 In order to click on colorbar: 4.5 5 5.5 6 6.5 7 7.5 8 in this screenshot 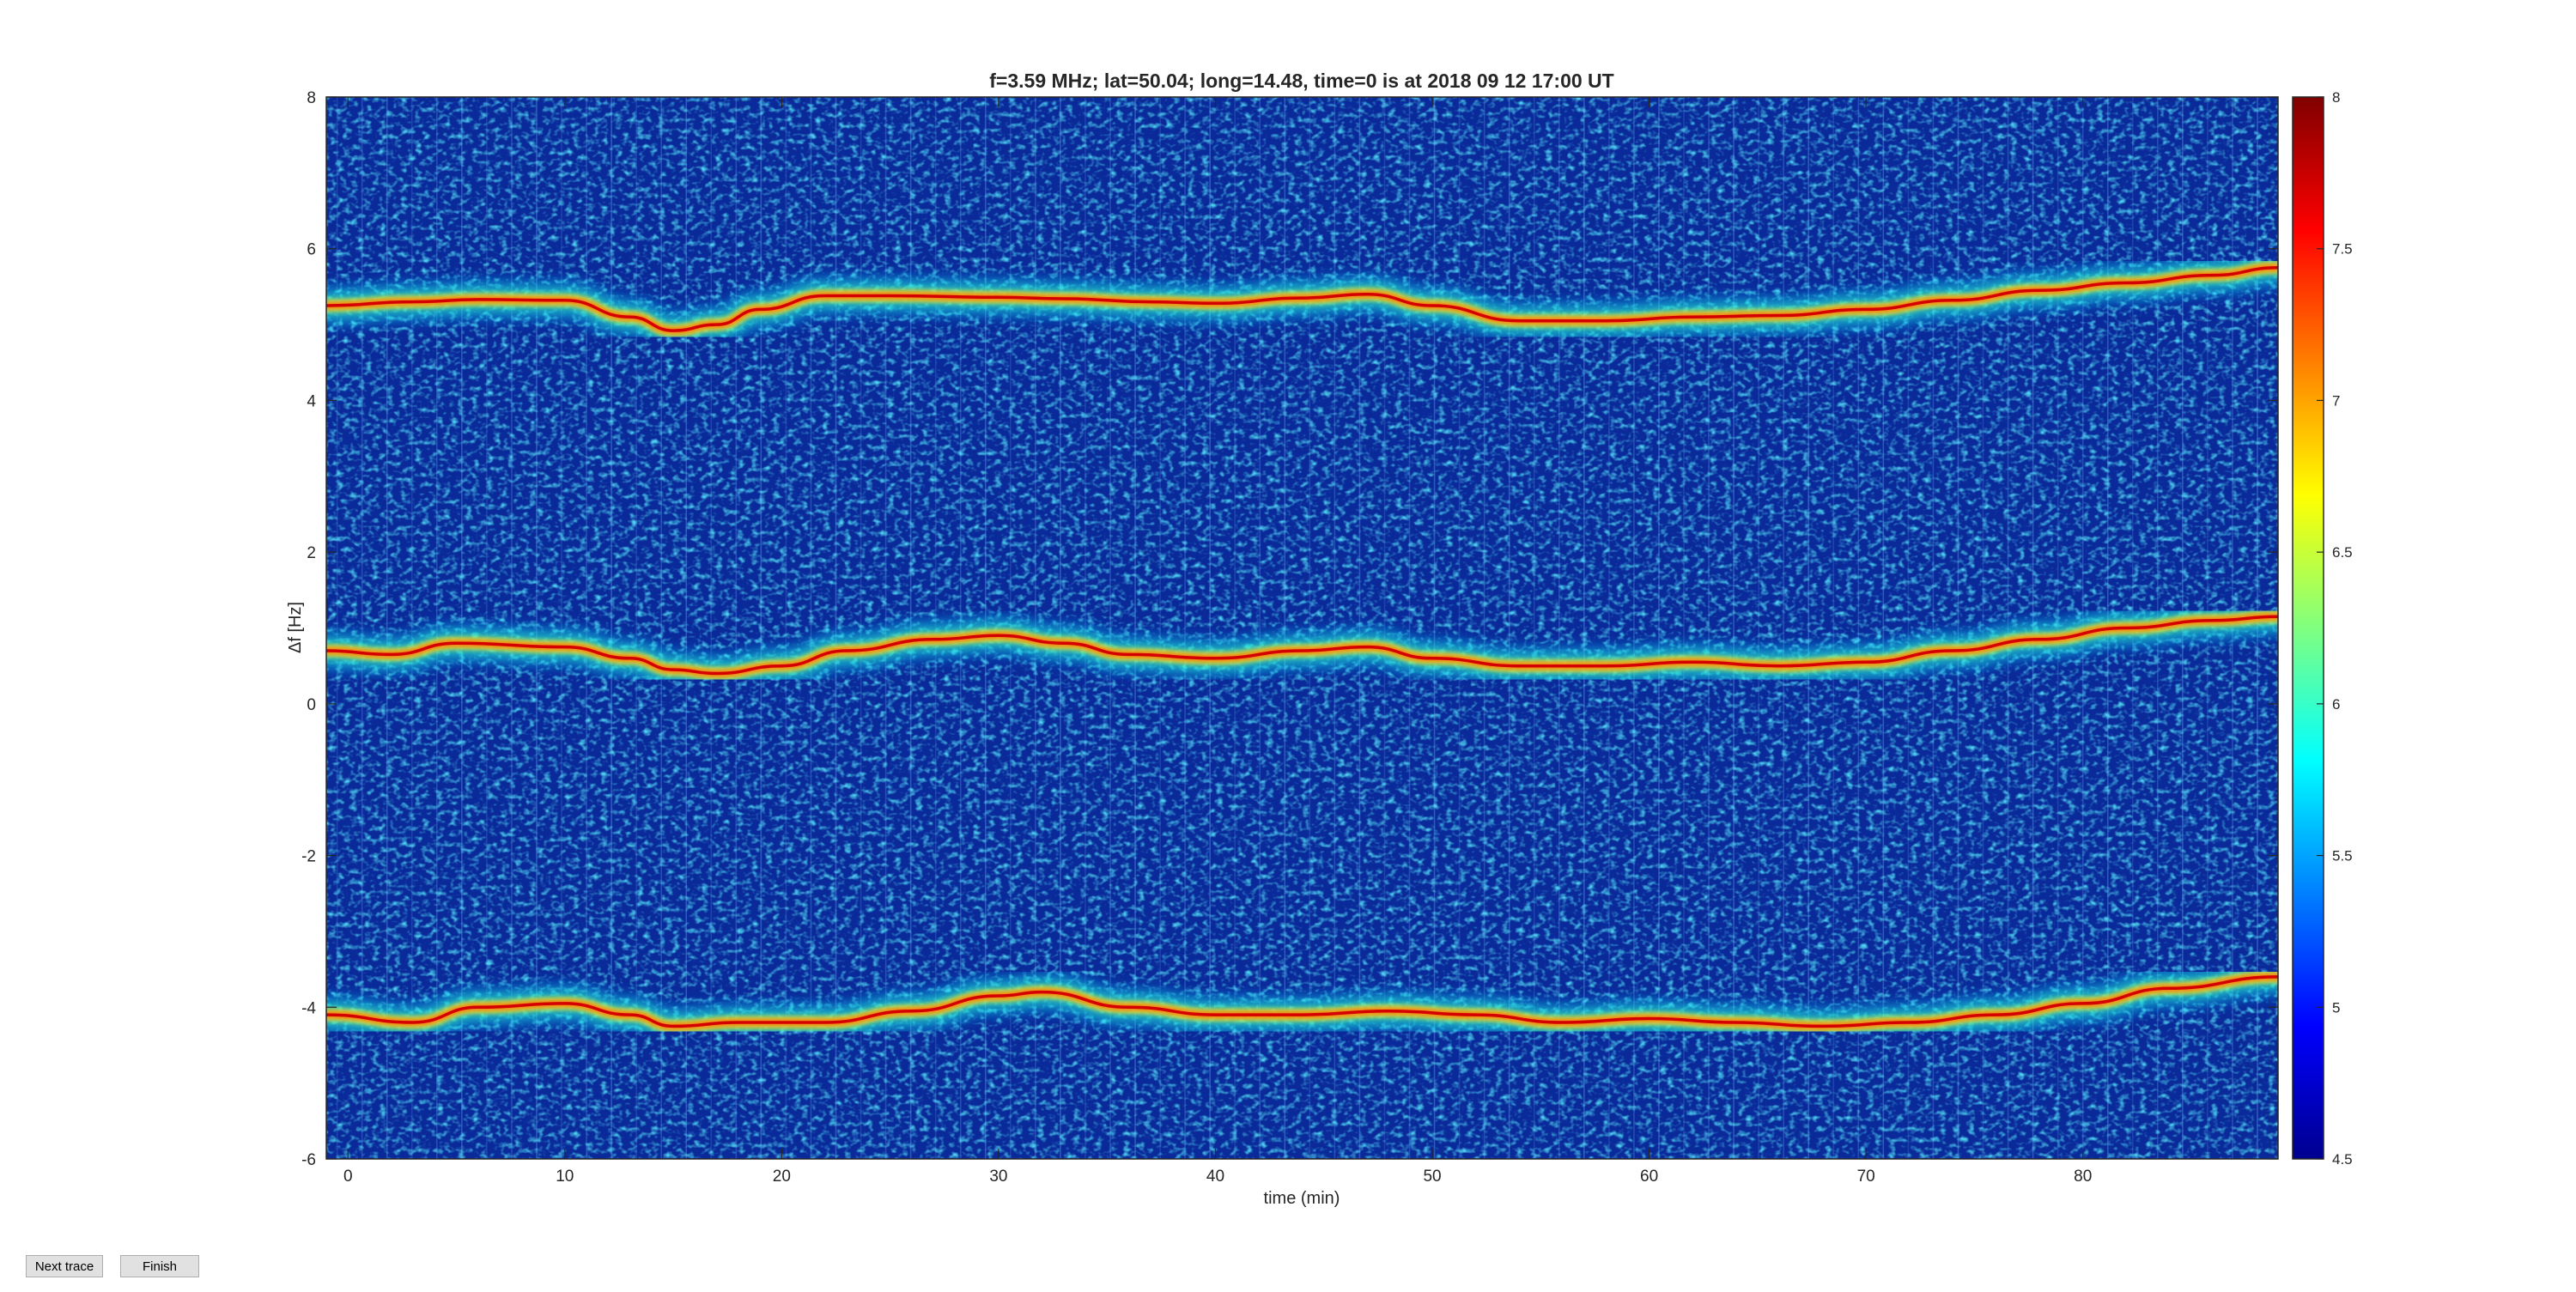, I will do `click(2323, 628)`.